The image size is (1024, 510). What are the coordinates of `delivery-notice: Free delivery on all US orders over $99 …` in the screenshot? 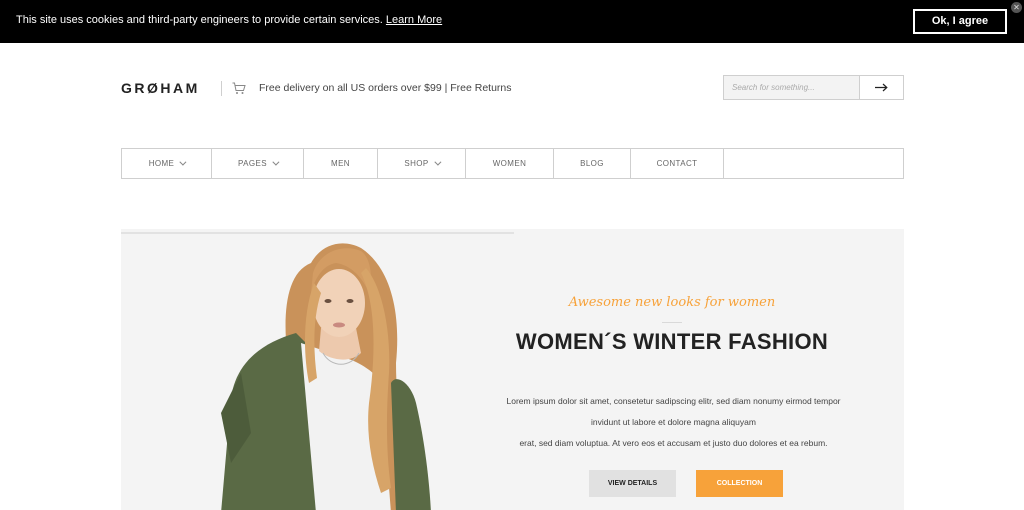 It's located at (385, 88).